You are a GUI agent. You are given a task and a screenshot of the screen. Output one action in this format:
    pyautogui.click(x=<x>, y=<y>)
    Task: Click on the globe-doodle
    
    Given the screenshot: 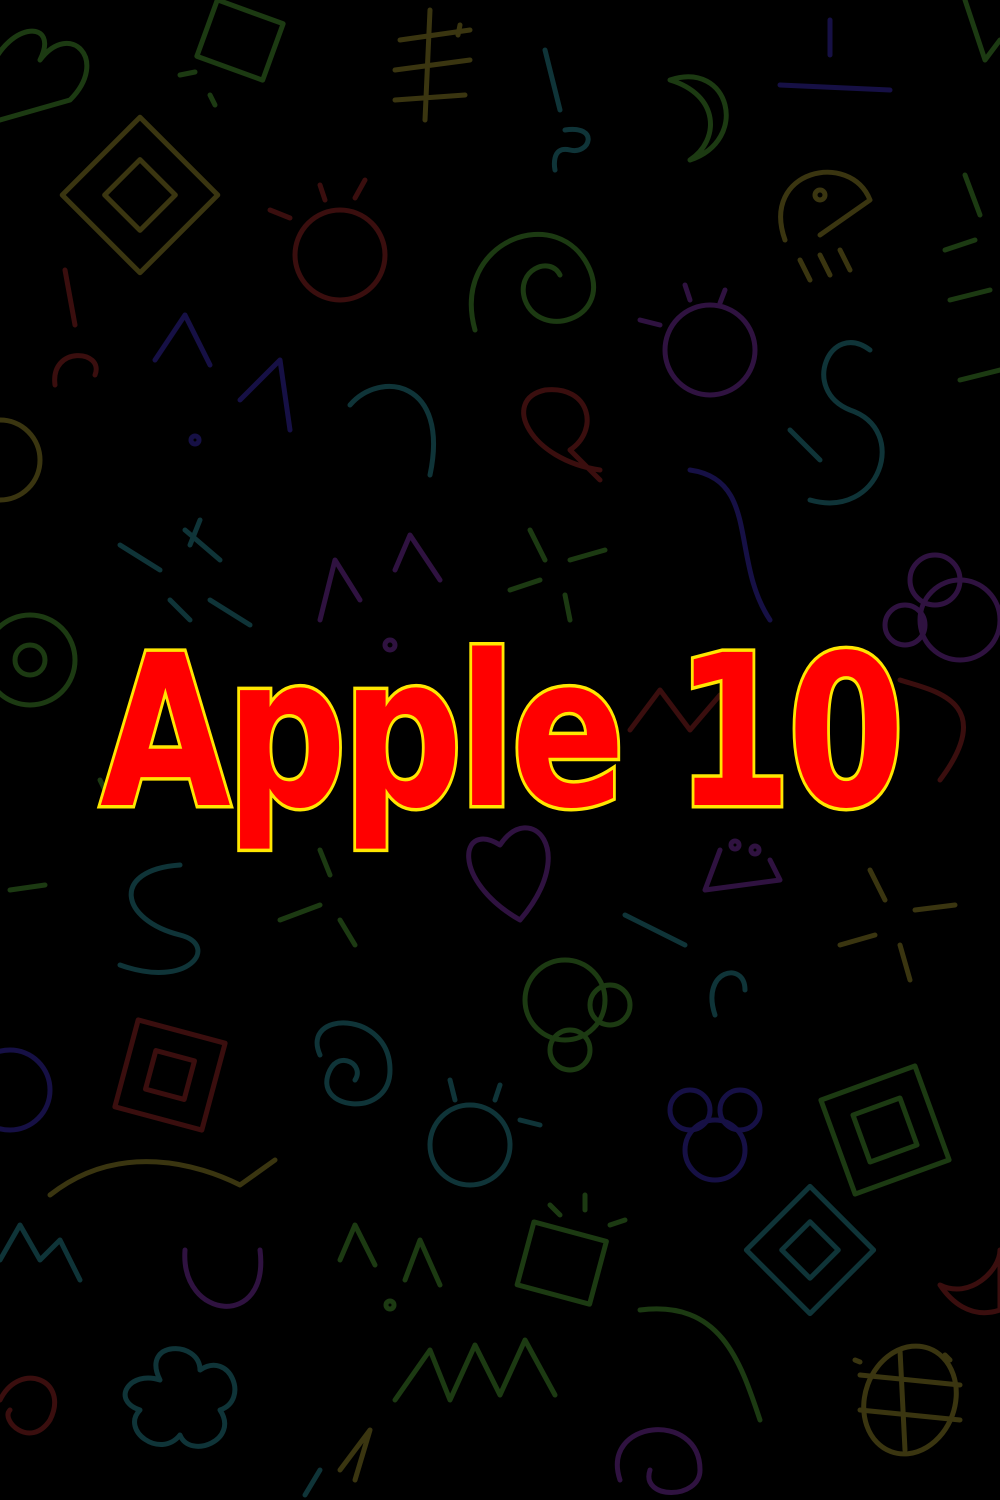 What is the action you would take?
    pyautogui.click(x=910, y=1400)
    